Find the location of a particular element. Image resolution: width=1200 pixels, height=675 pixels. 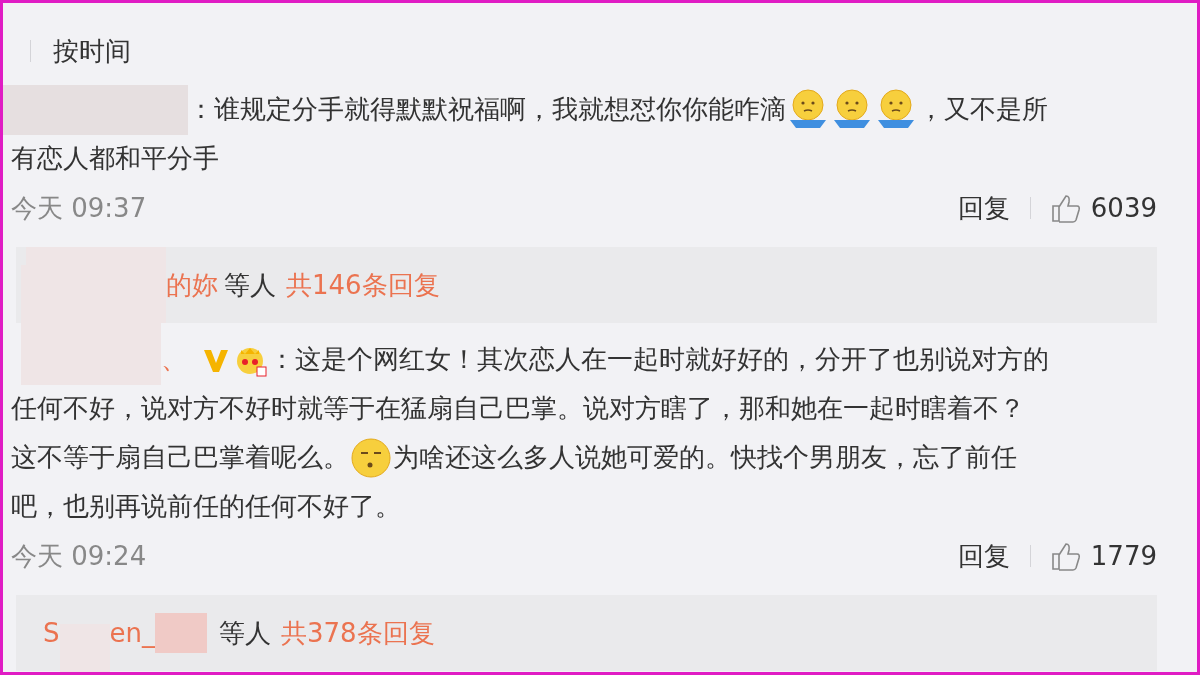

comment-text: ：这是个网红女！其次恋人在一起时就好好的，分开了也别说对方的 is located at coordinates (659, 359).